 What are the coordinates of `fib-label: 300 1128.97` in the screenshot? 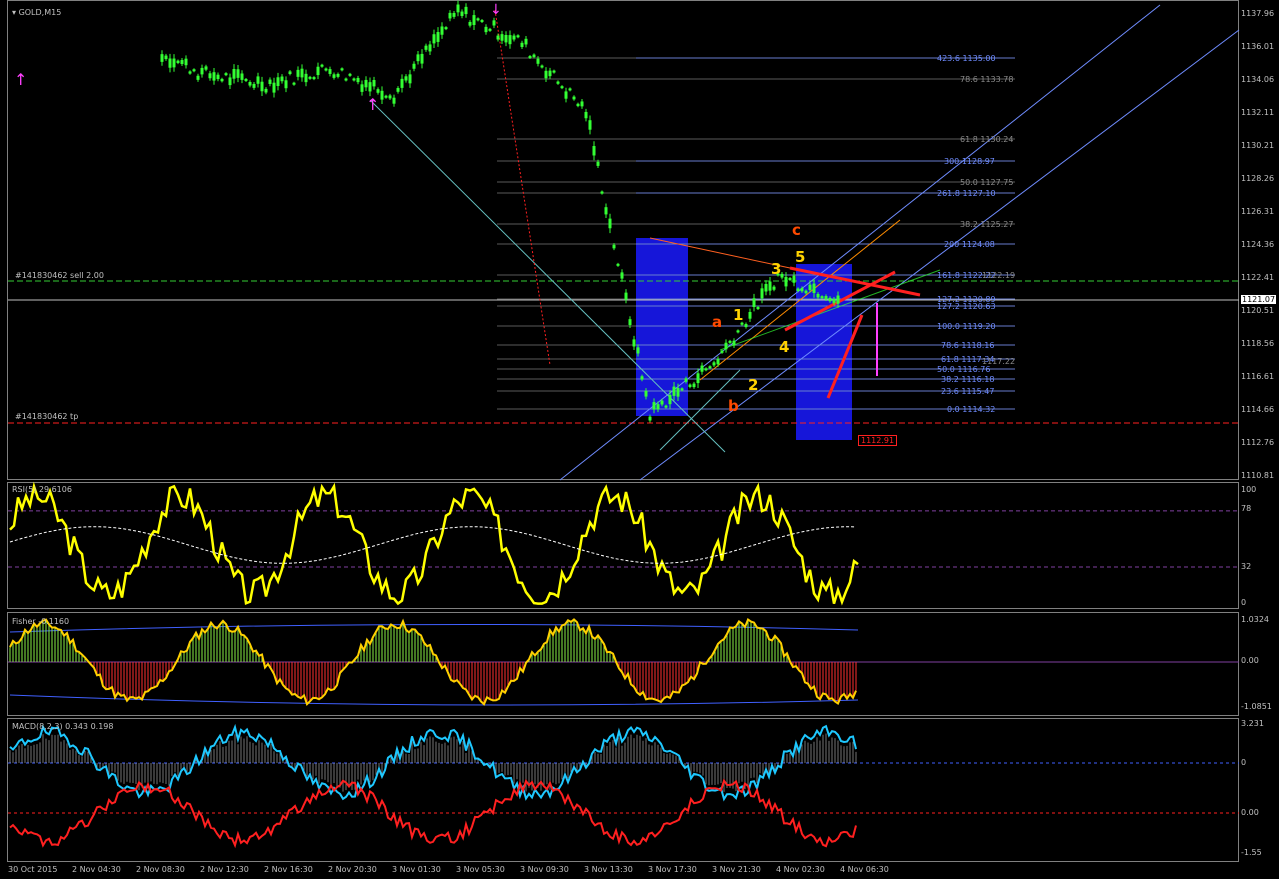 It's located at (969, 161).